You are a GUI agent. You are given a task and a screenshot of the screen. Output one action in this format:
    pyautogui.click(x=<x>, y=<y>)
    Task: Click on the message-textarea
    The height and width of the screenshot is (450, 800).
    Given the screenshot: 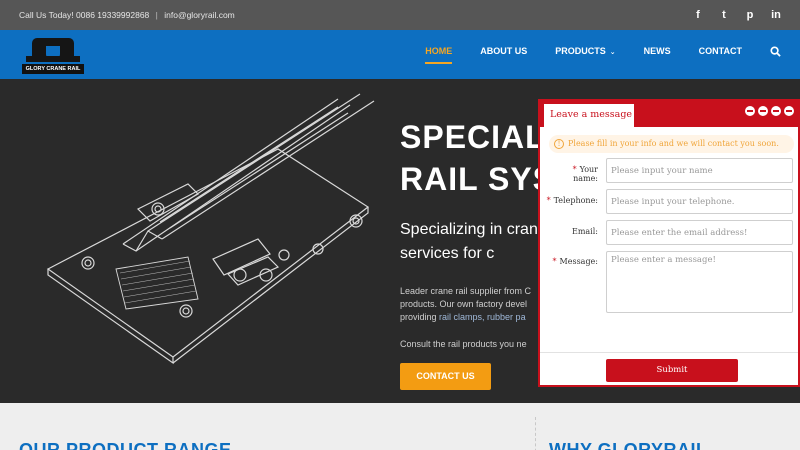 What is the action you would take?
    pyautogui.click(x=699, y=282)
    